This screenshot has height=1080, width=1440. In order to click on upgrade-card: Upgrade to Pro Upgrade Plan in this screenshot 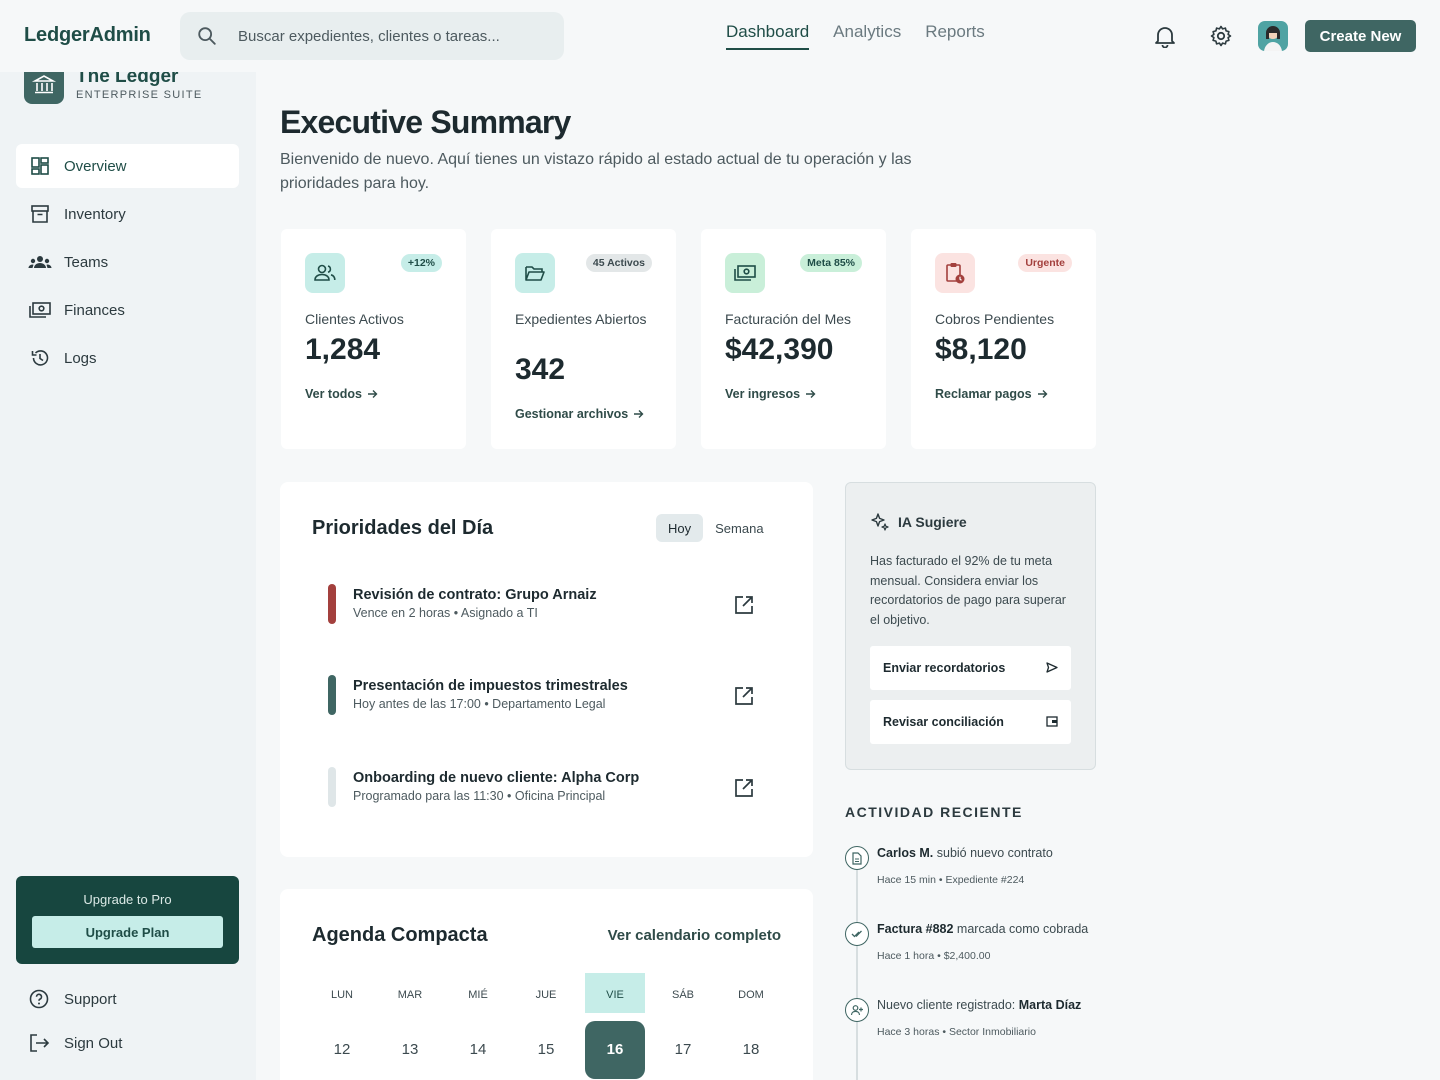, I will do `click(127, 920)`.